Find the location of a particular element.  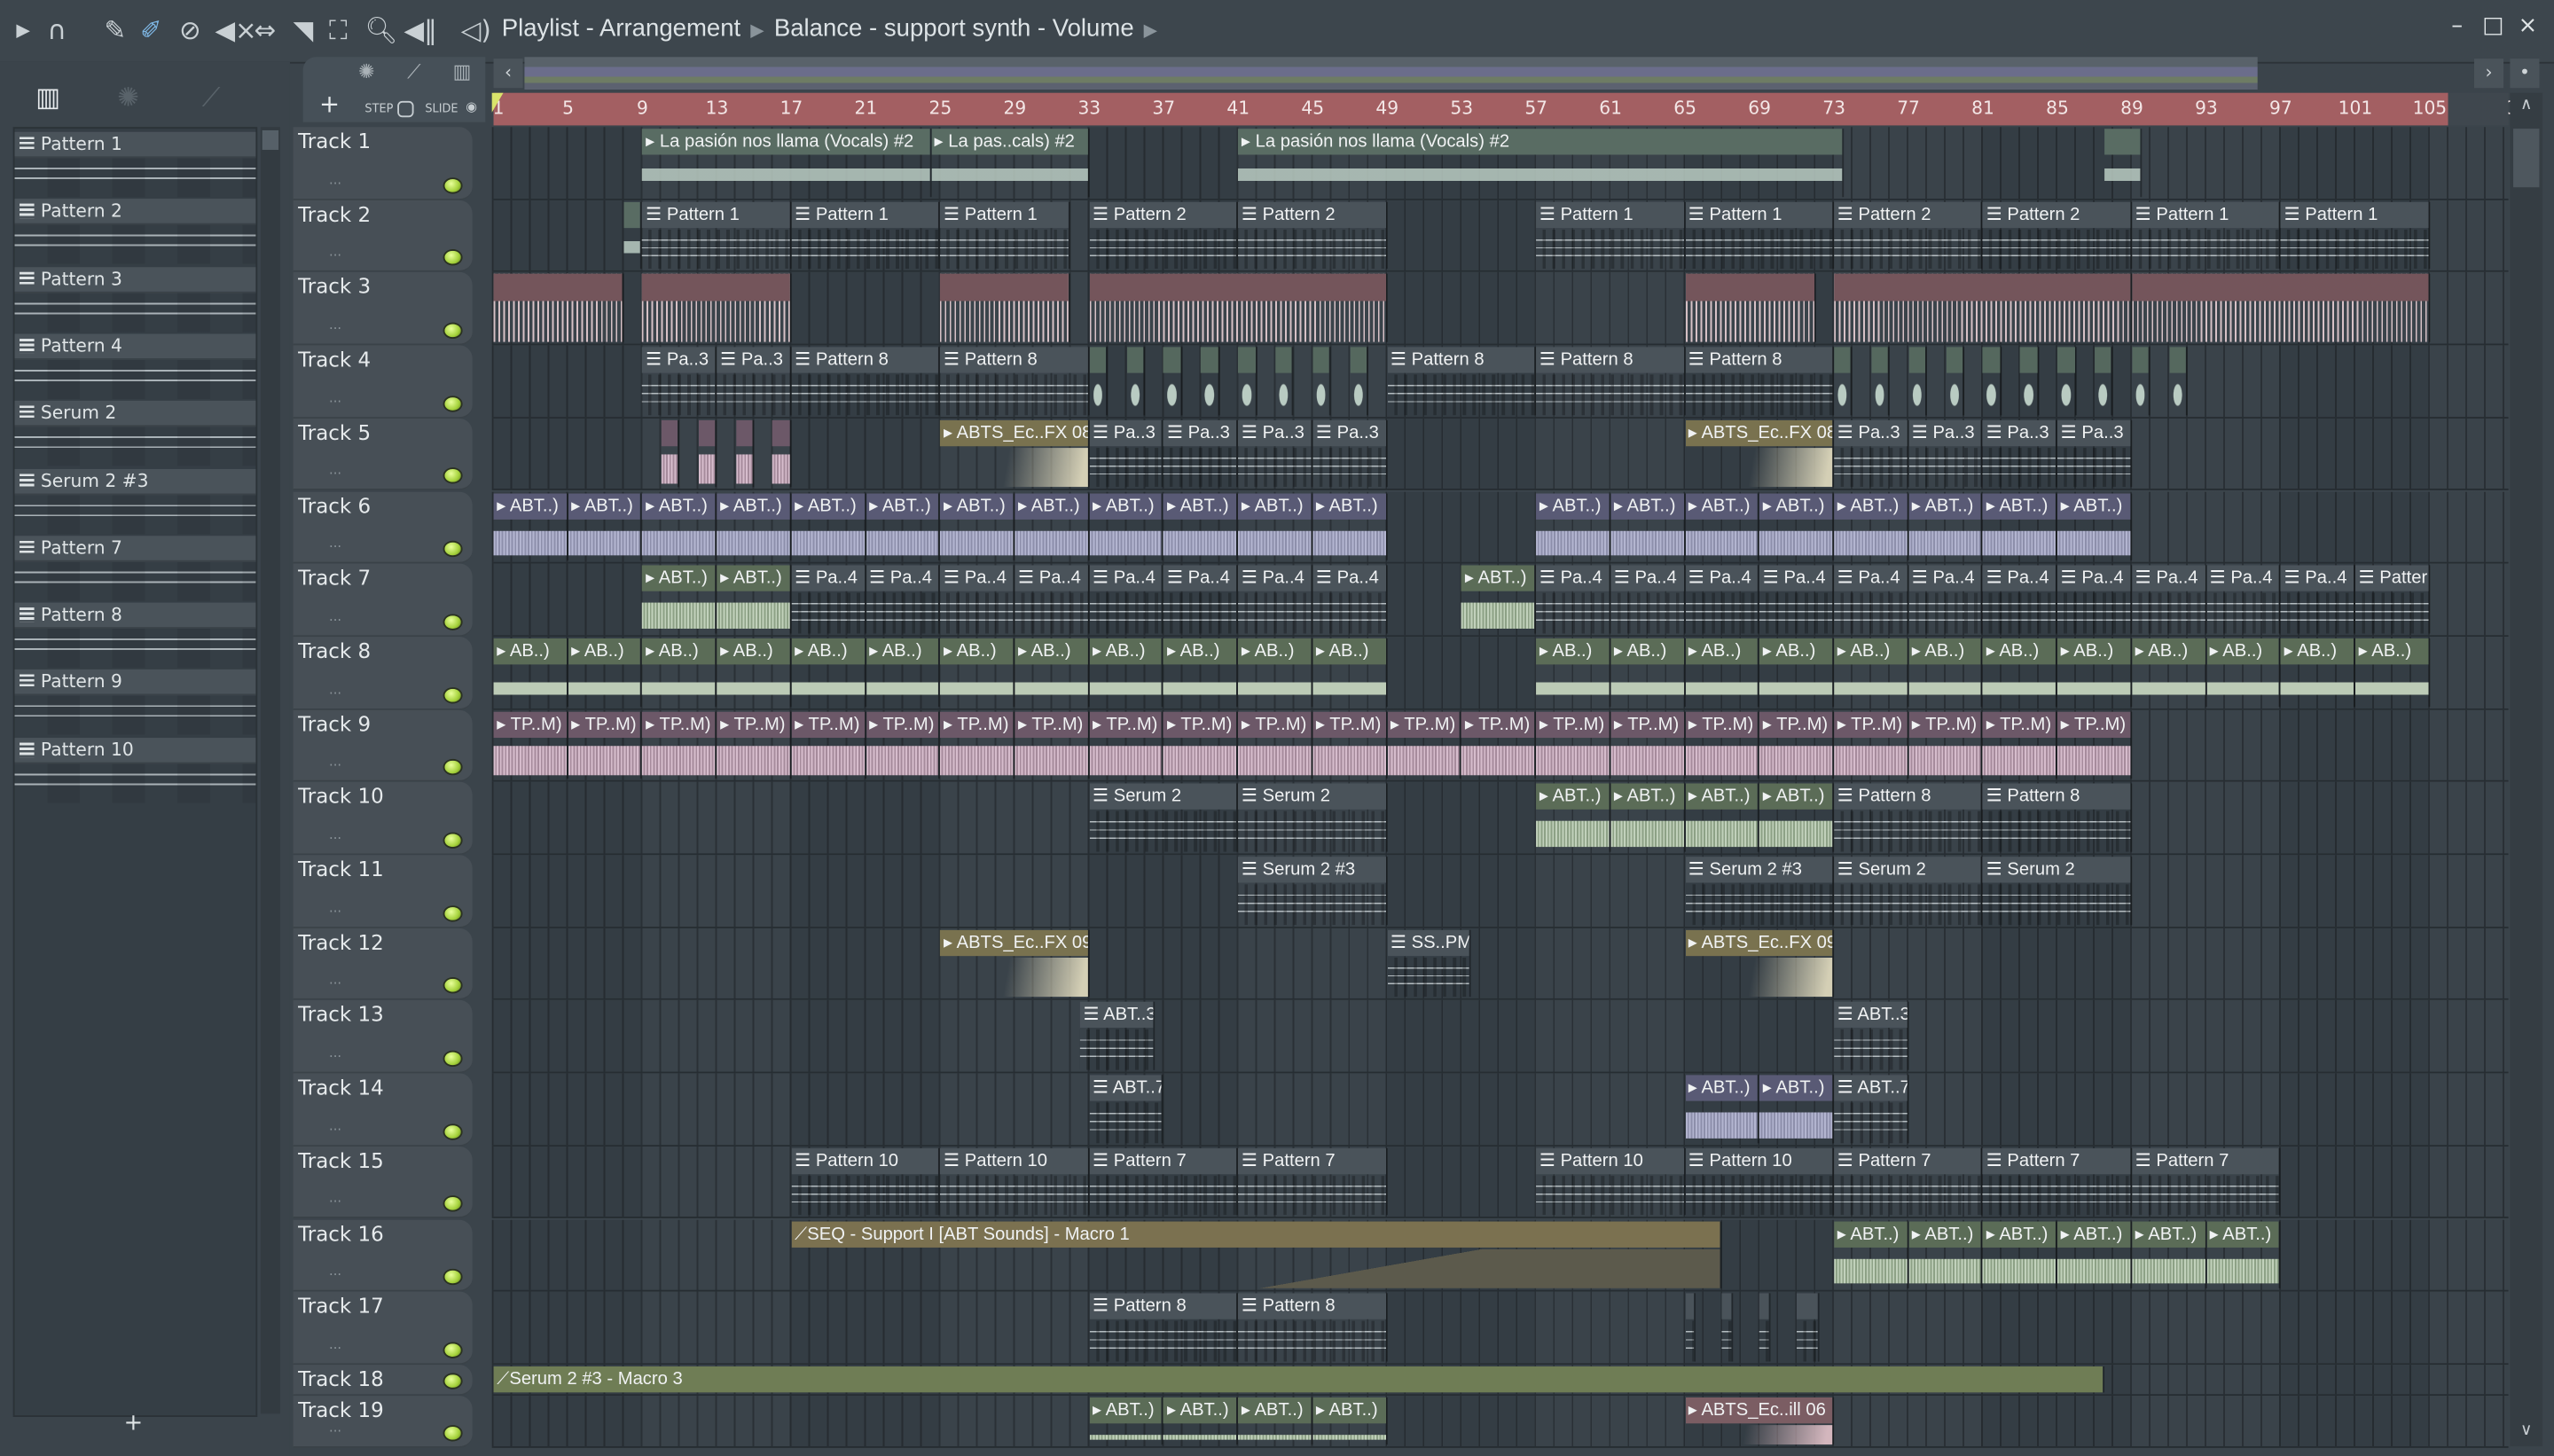

speaker-icon: ◁) is located at coordinates (476, 31).